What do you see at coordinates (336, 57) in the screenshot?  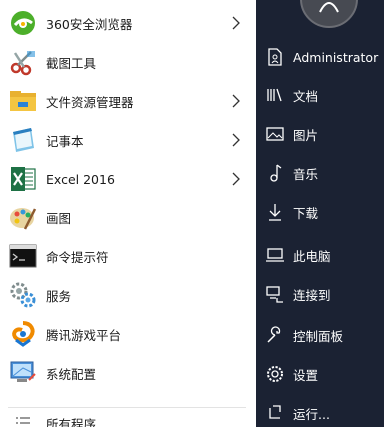 I see `user-name: Administrator` at bounding box center [336, 57].